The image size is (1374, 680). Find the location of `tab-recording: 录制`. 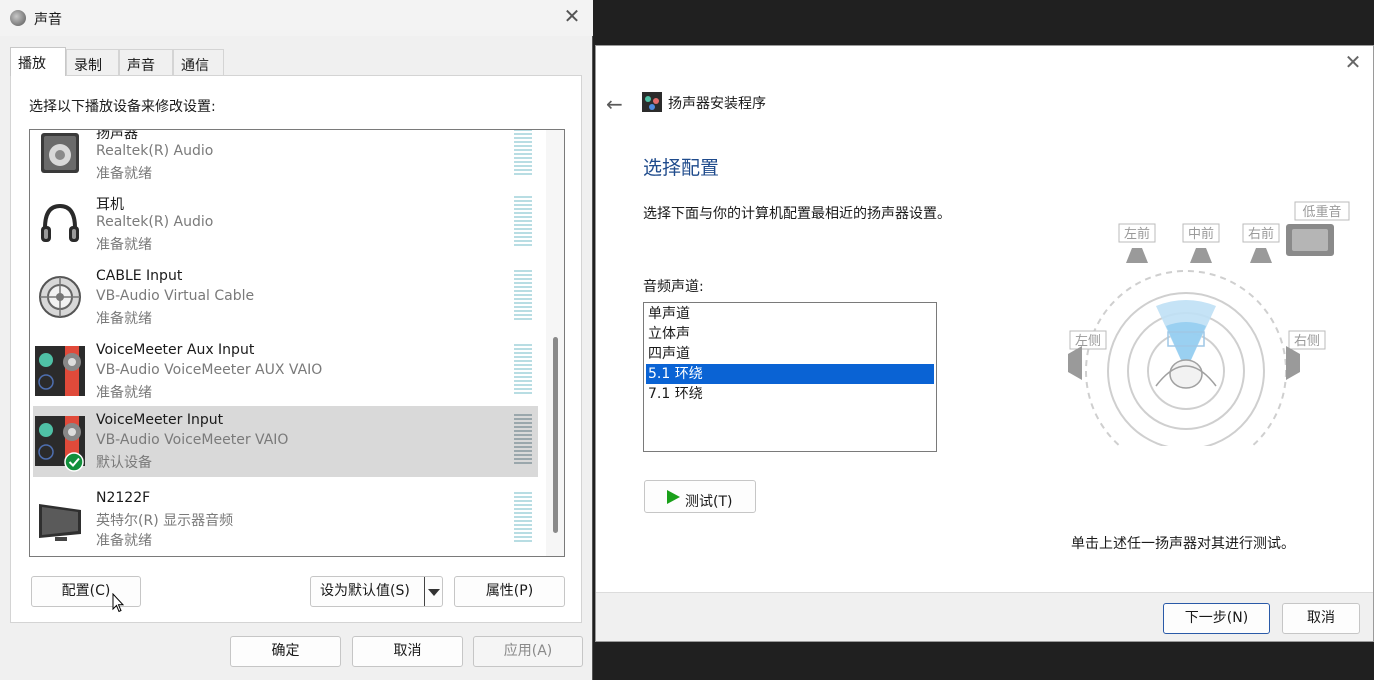

tab-recording: 录制 is located at coordinates (92, 62).